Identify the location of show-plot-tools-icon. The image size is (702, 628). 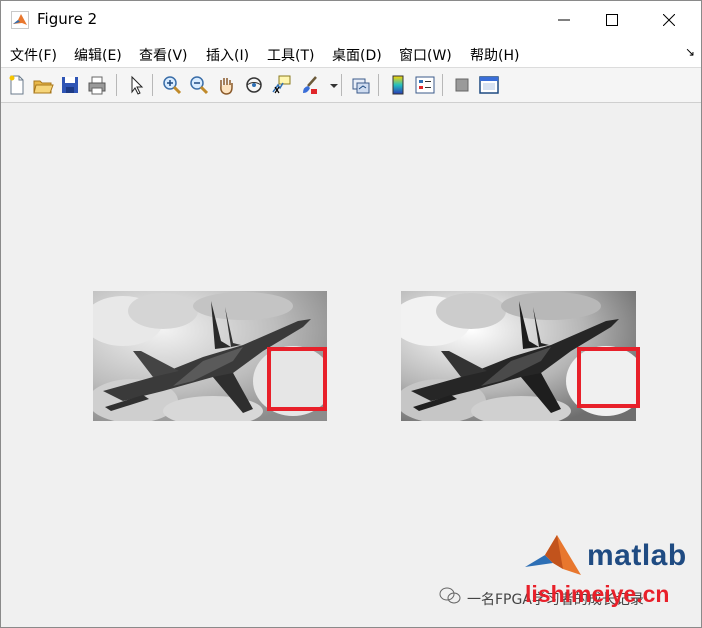
(489, 85).